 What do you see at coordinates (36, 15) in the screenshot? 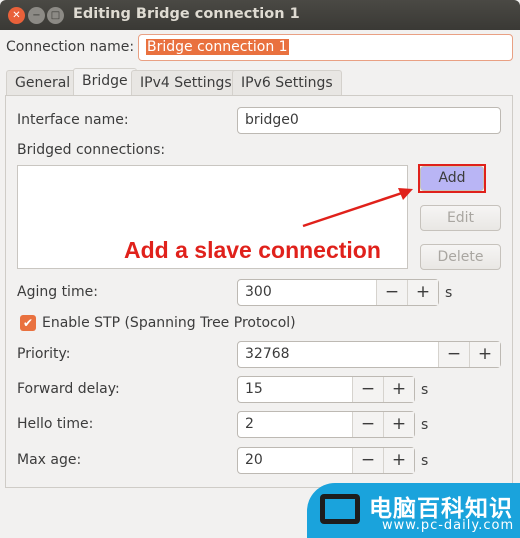
I see `minimize-button: −` at bounding box center [36, 15].